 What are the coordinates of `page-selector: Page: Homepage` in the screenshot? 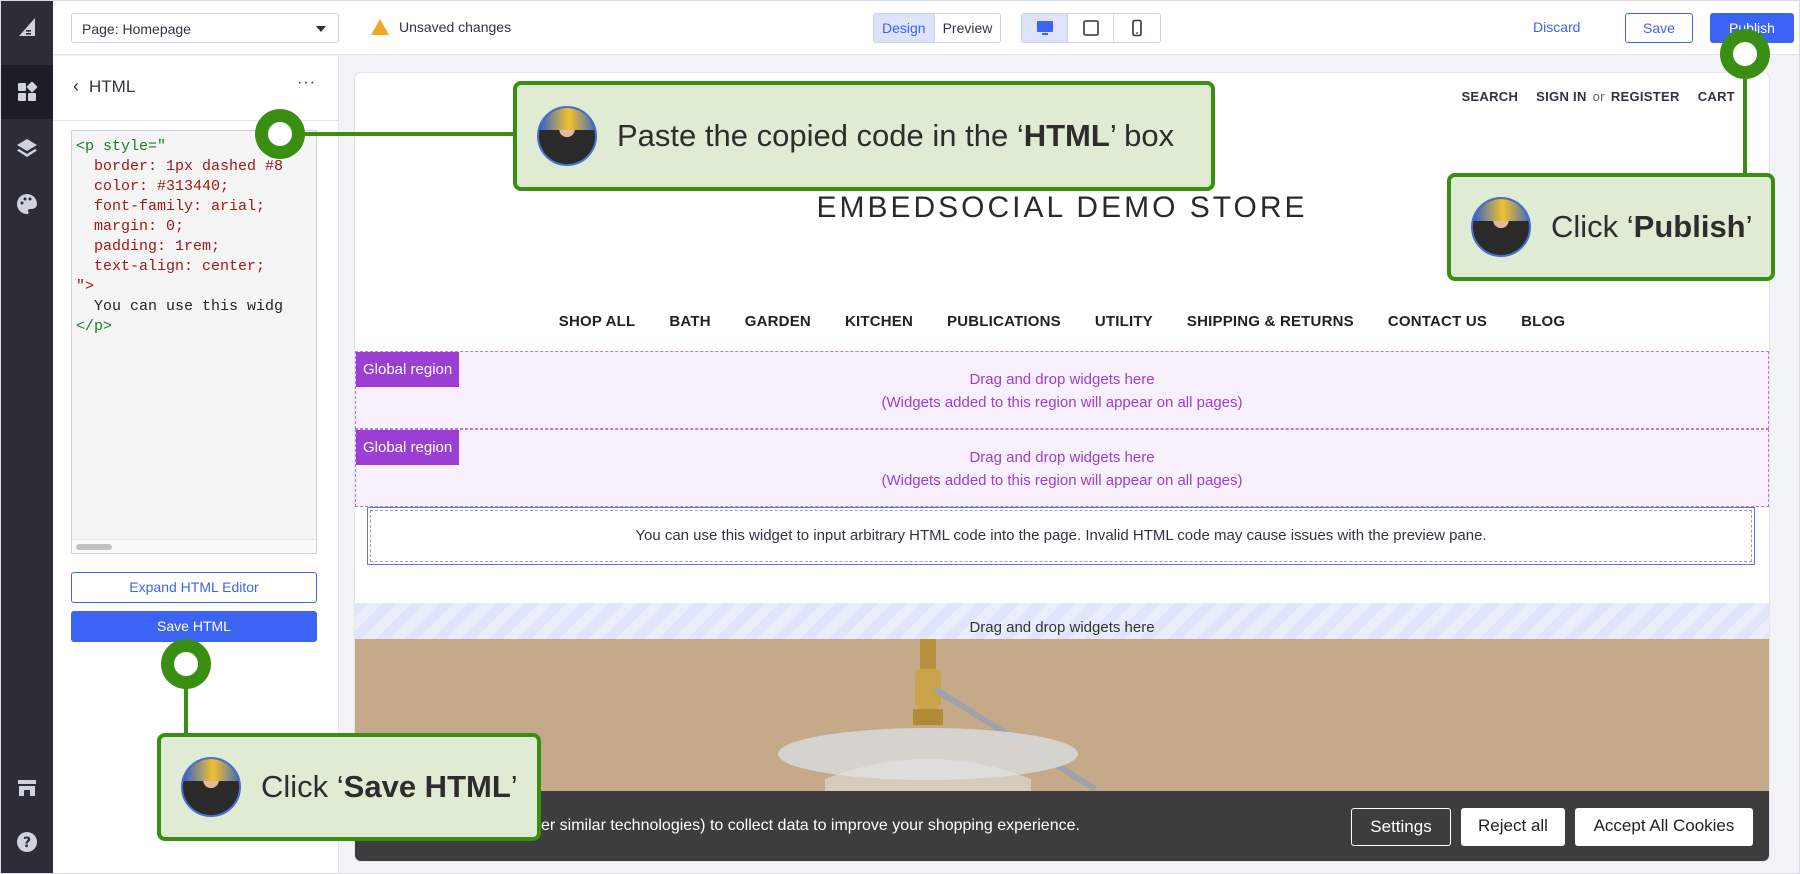 It's located at (205, 28).